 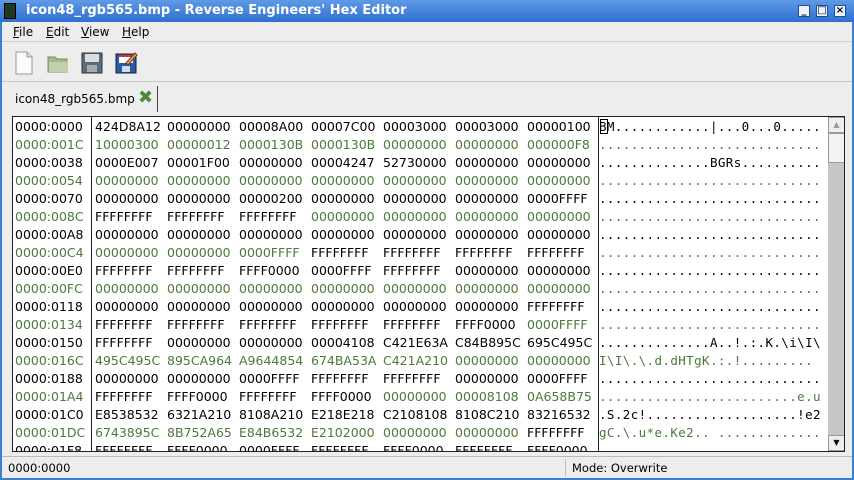 What do you see at coordinates (127, 145) in the screenshot?
I see `hex-word: 10000300` at bounding box center [127, 145].